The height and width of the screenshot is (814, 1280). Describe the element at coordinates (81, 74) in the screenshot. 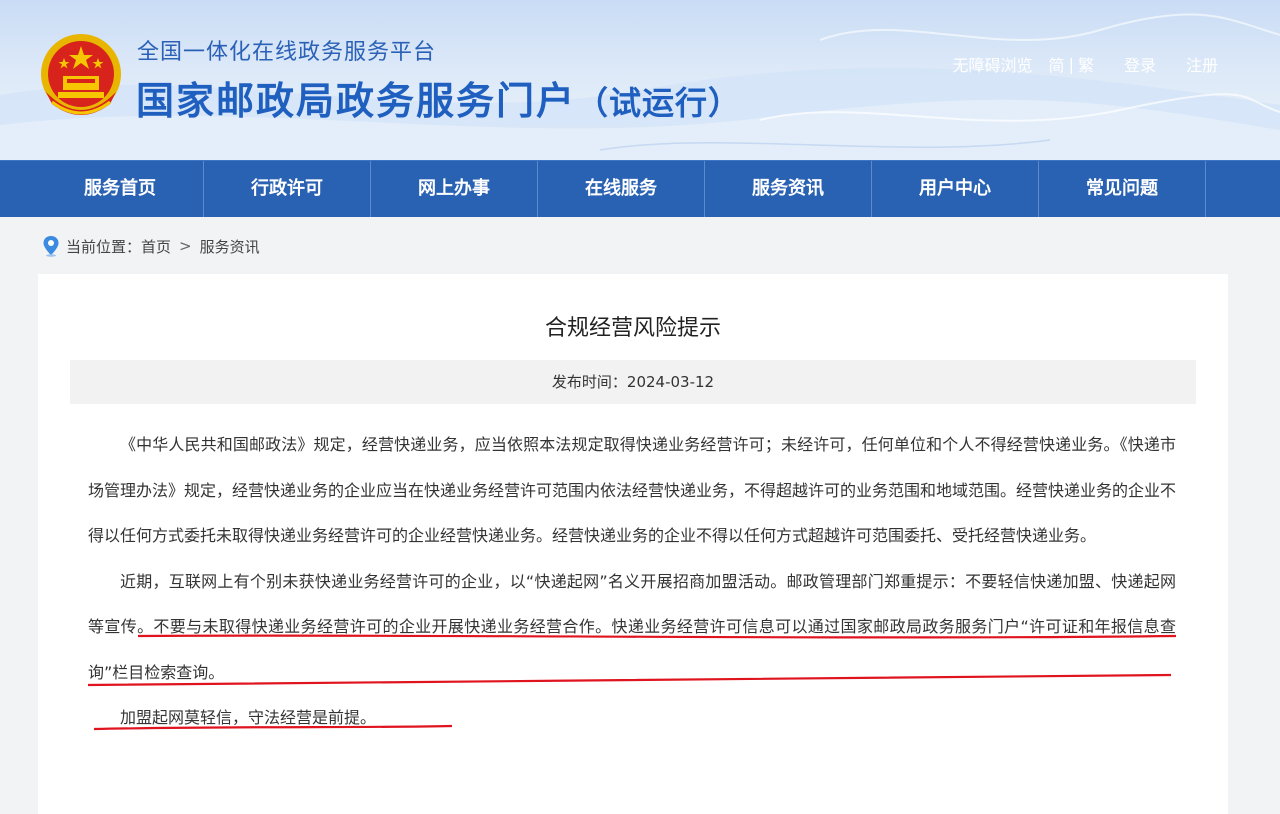

I see `national-emblem-icon` at that location.